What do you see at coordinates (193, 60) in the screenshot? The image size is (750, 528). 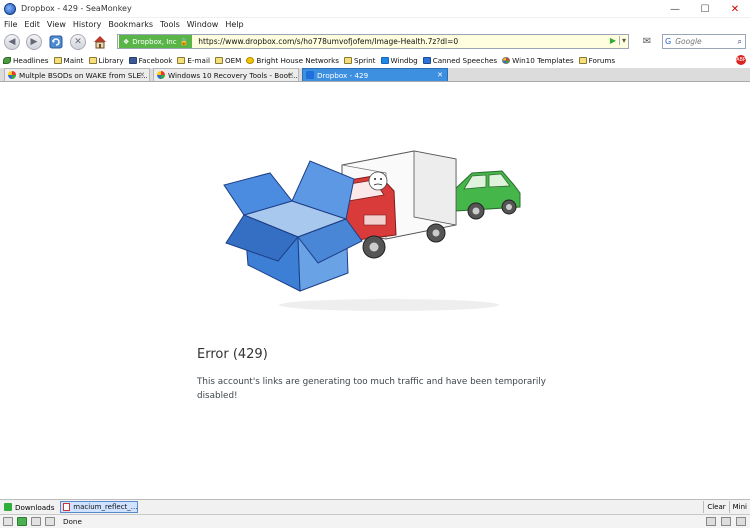 I see `bookmark-email: E-mail` at bounding box center [193, 60].